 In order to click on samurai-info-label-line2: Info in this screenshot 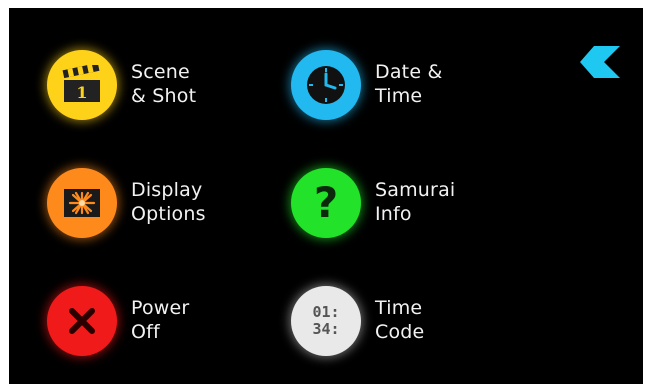, I will do `click(393, 214)`.